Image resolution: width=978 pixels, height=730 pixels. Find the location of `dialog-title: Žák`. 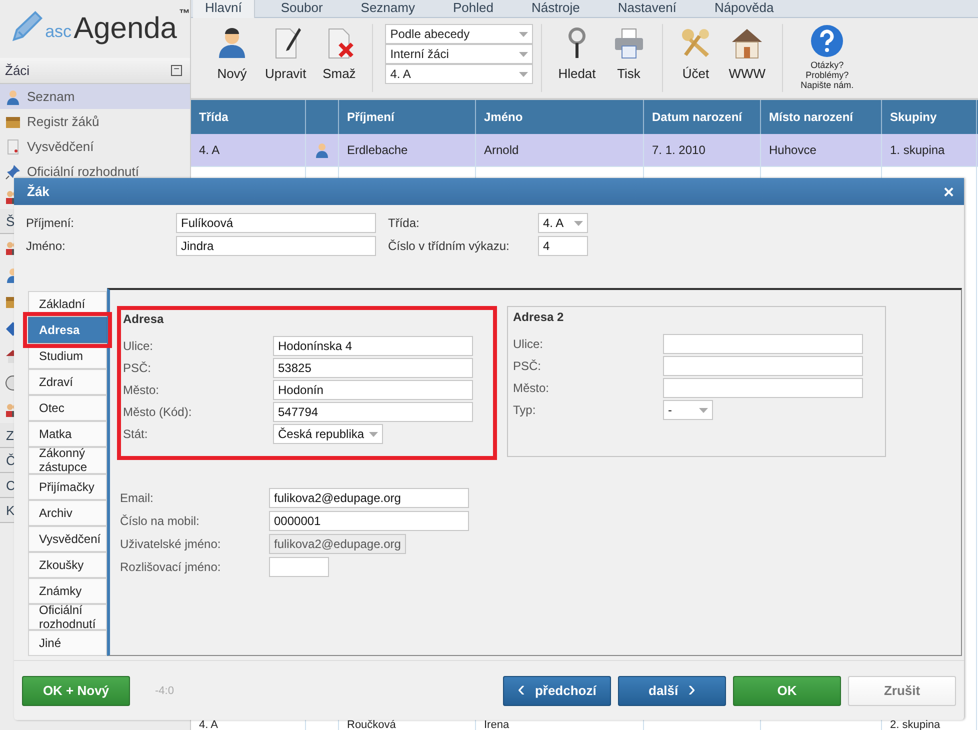

dialog-title: Žák is located at coordinates (38, 191).